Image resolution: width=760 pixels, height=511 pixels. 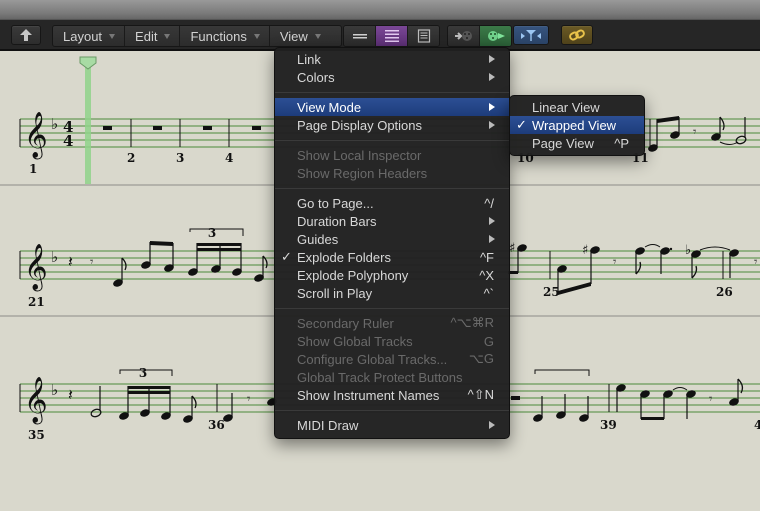 I want to click on row-3-notes: 𝄽 𝄾, so click(x=172, y=396).